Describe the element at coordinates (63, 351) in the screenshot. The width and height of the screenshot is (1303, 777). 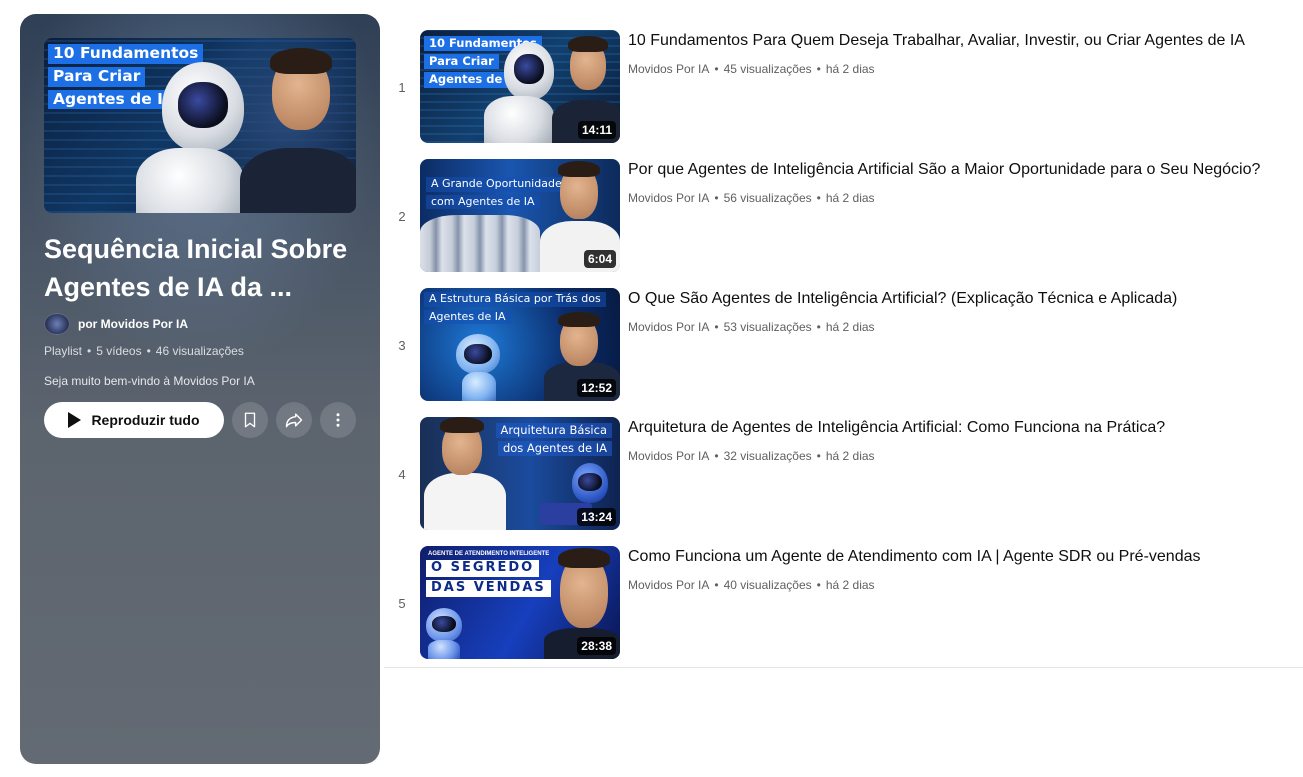
I see `playlist-type: Playlist` at that location.